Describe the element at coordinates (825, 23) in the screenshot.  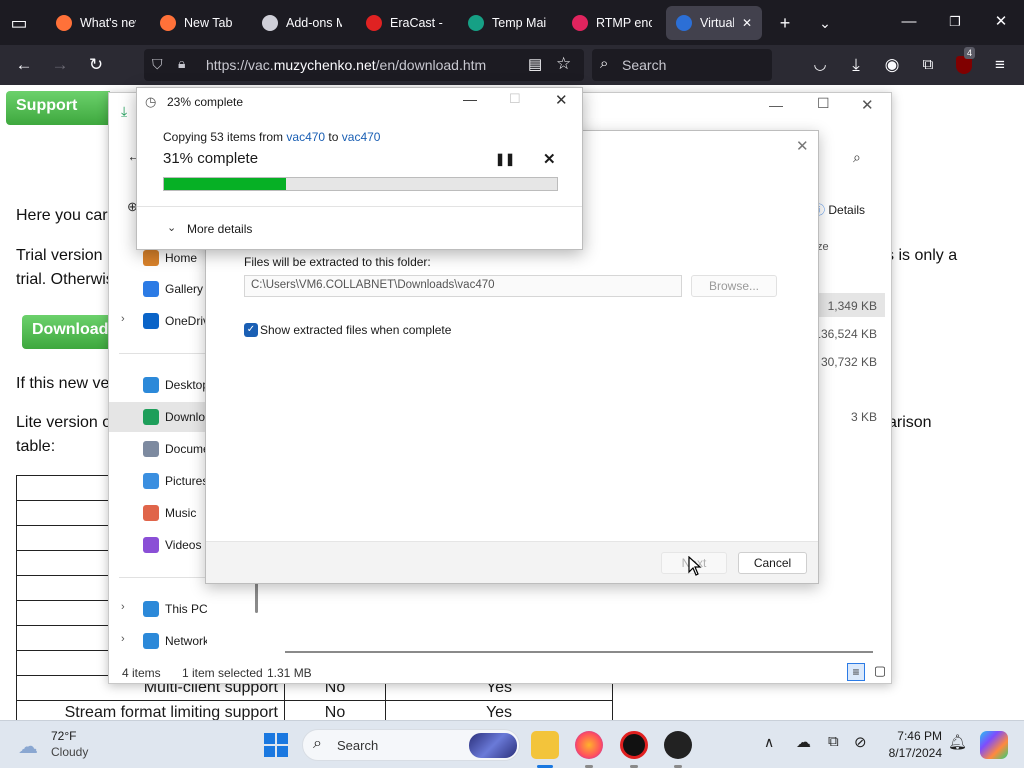
I see `tab-overflow-chevron-icon: ⌄` at that location.